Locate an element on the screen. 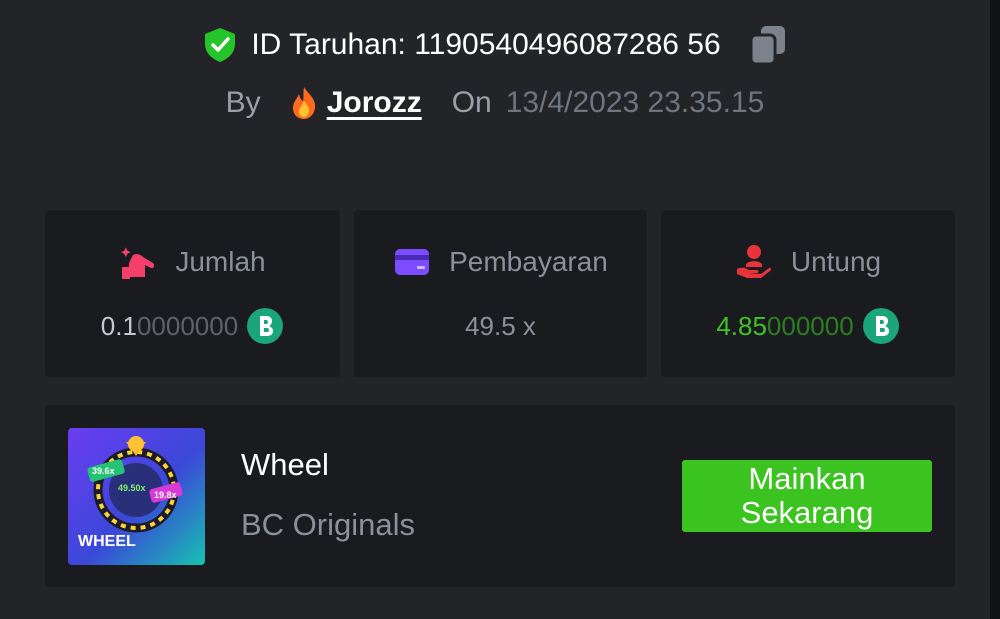 The height and width of the screenshot is (619, 1000). card-icon is located at coordinates (412, 262).